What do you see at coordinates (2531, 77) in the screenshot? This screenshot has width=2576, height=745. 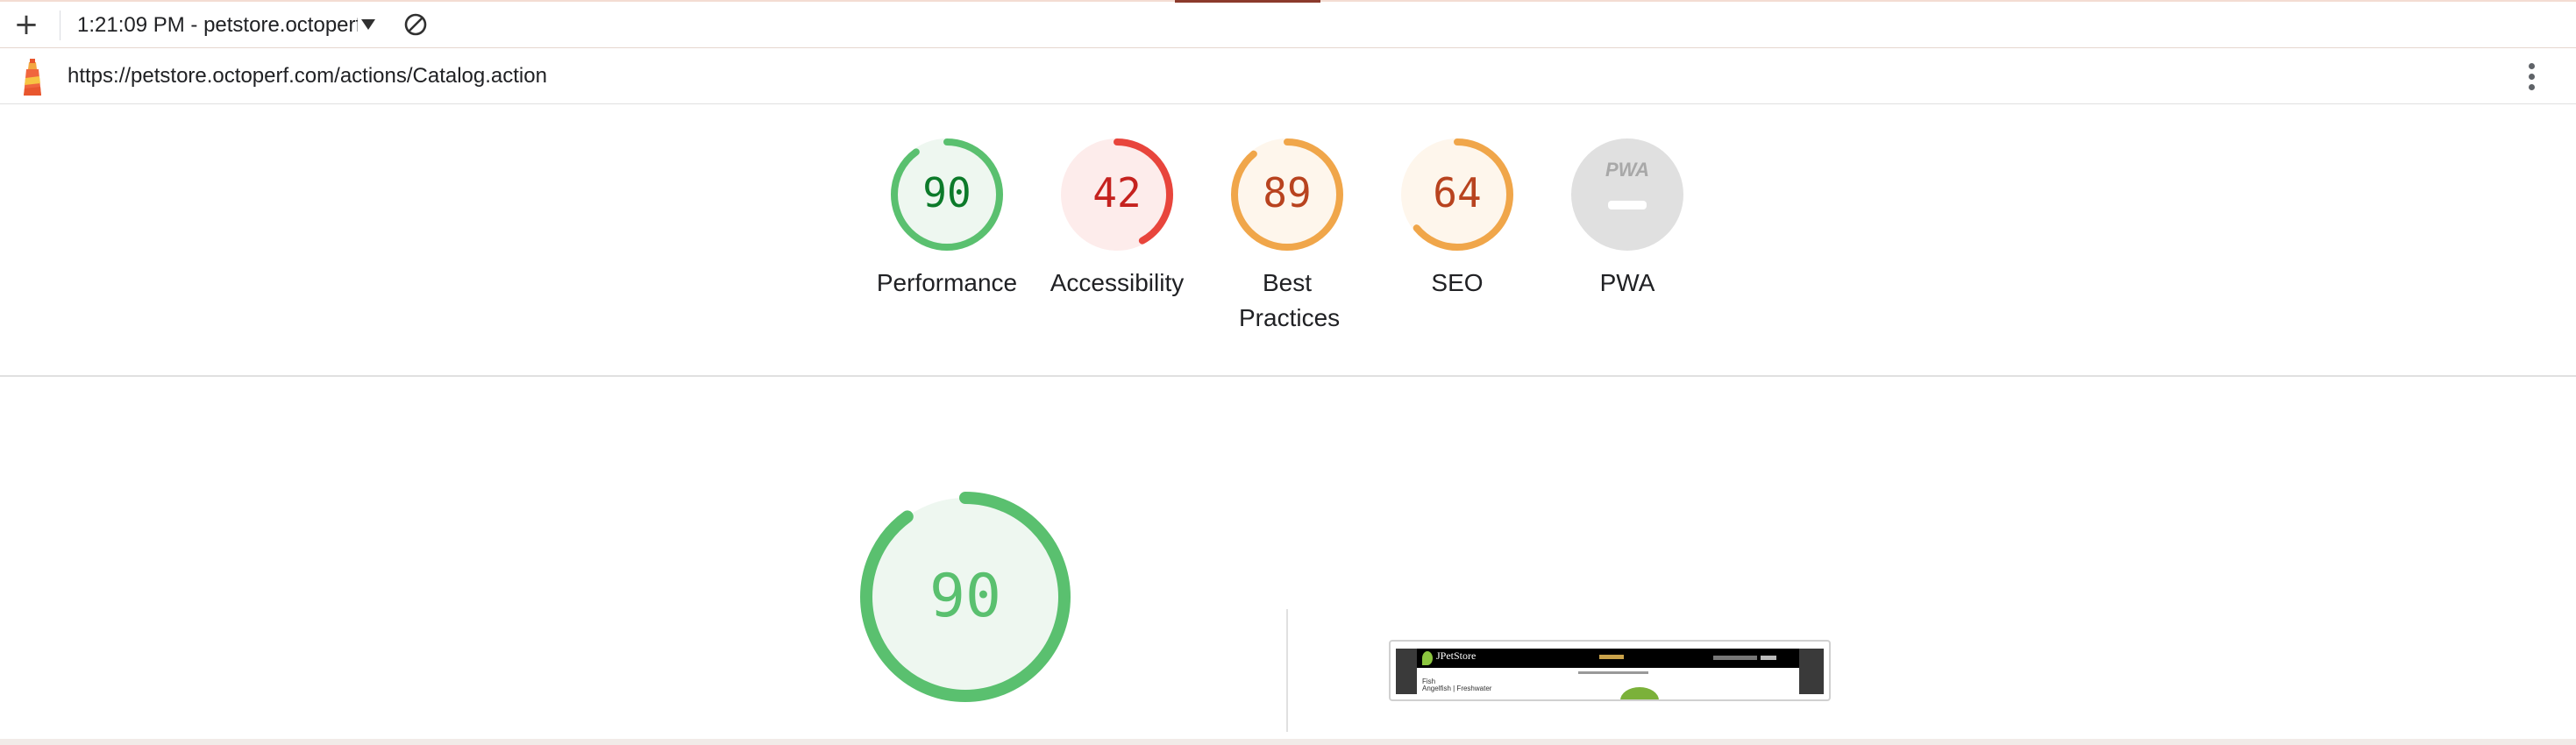 I see `more-vert-icon` at bounding box center [2531, 77].